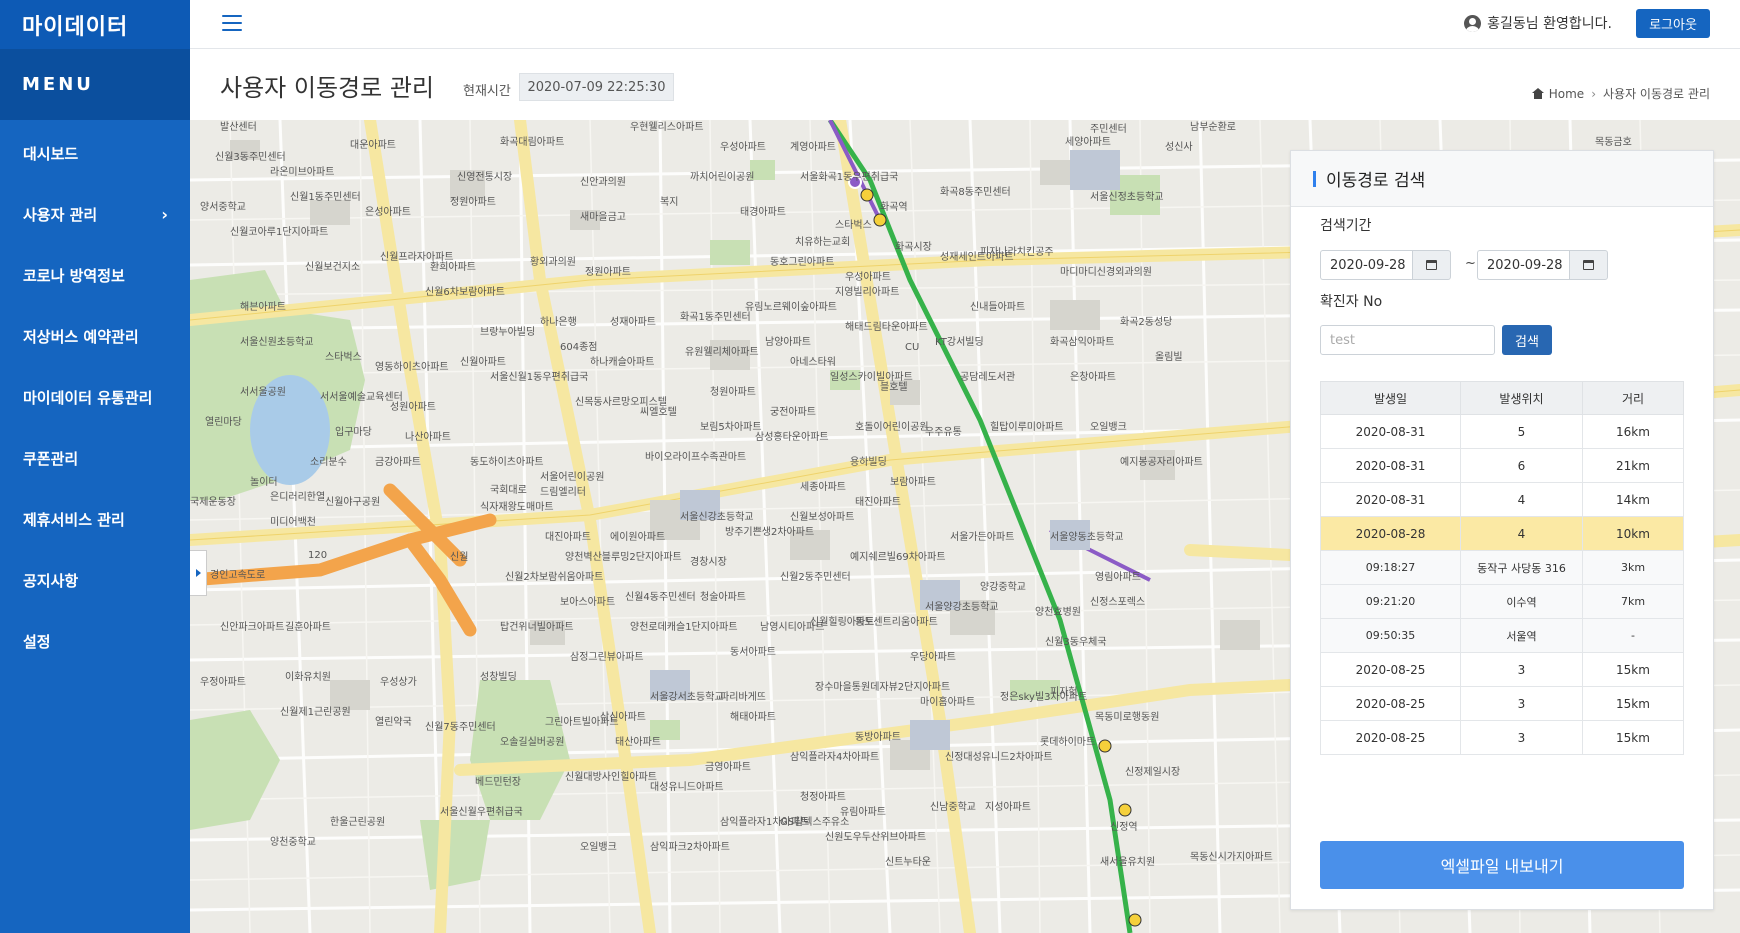 The width and height of the screenshot is (1740, 933). I want to click on sidebar-item-label: 설정, so click(37, 642).